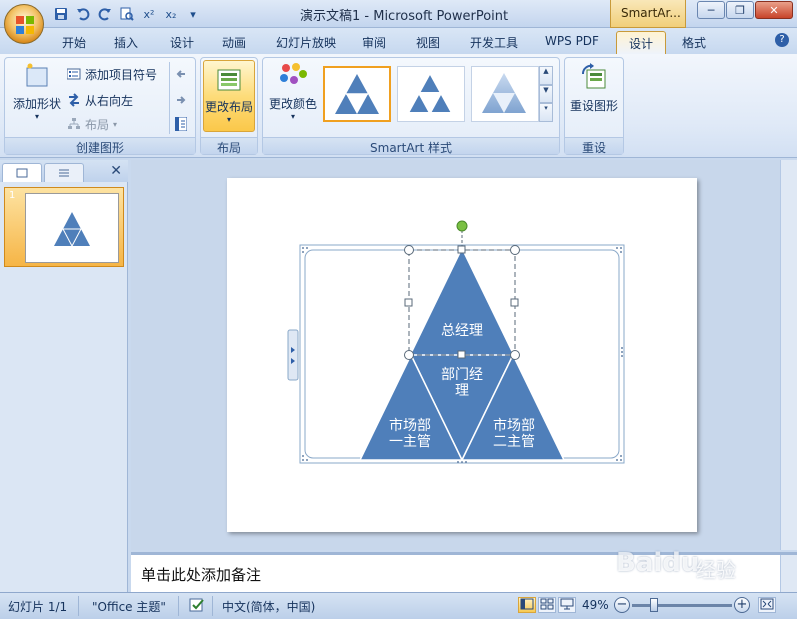 The width and height of the screenshot is (797, 619). Describe the element at coordinates (742, 605) in the screenshot. I see `zoom-in-button: +` at that location.